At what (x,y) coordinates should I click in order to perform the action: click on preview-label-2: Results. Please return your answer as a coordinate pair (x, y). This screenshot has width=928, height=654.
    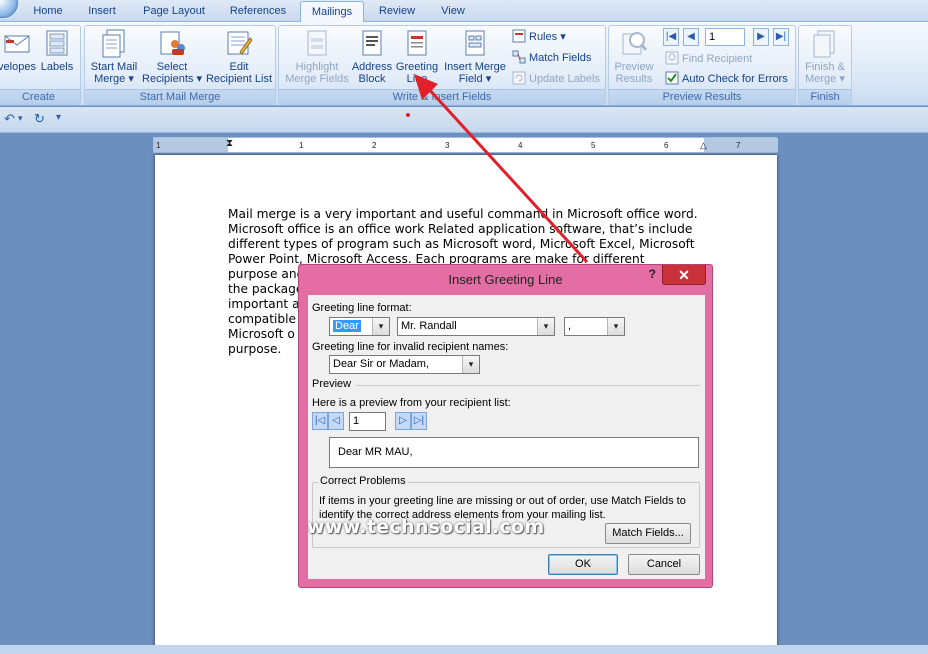
    Looking at the image, I should click on (634, 79).